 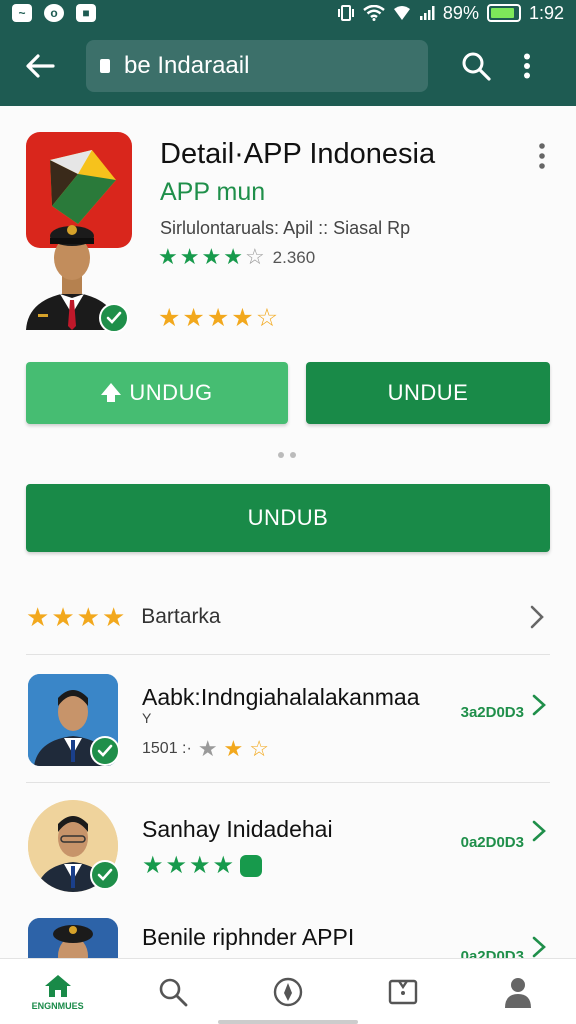 I want to click on app-title: Detail·APP Indonesia, so click(x=298, y=154).